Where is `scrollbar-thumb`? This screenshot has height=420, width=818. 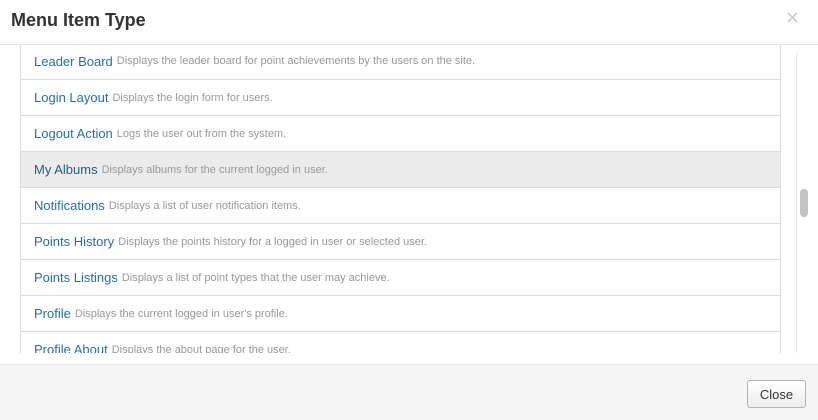 scrollbar-thumb is located at coordinates (804, 203).